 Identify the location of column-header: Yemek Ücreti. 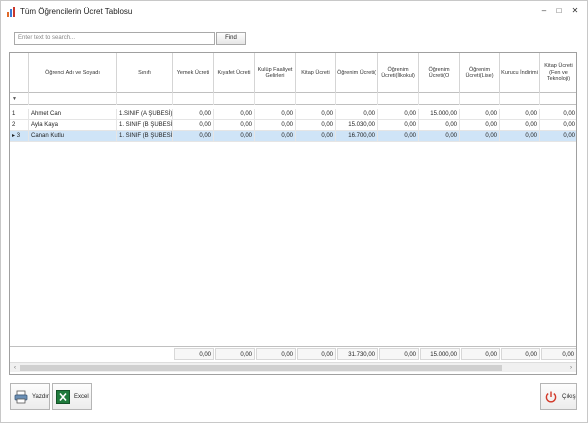
(193, 73).